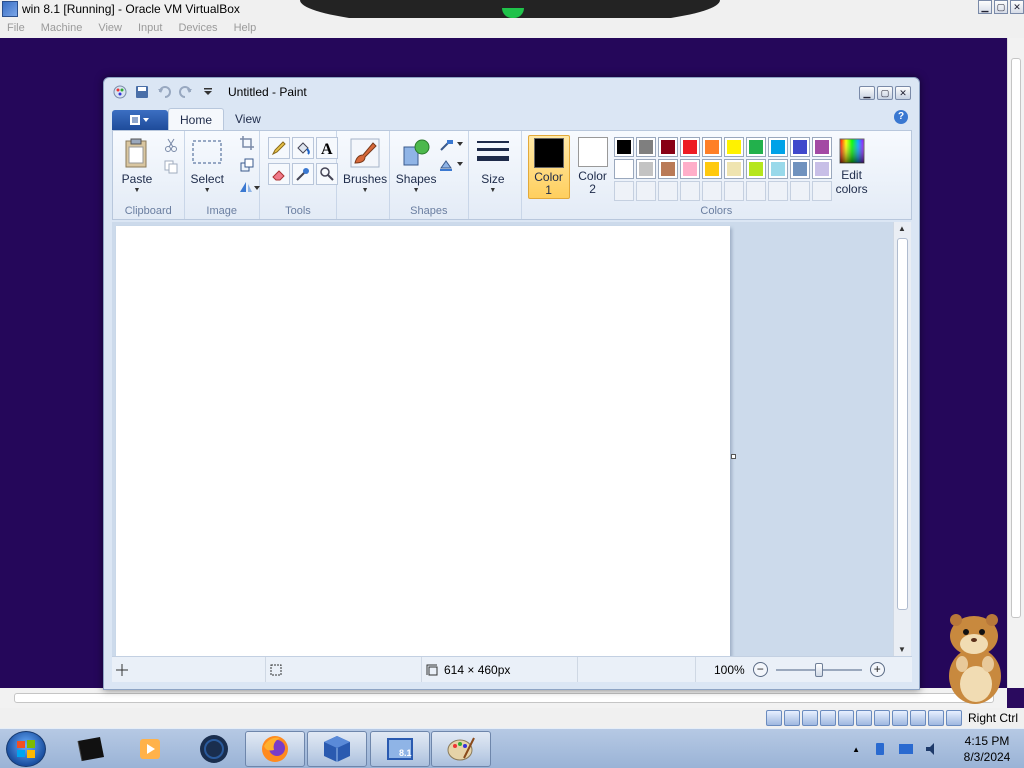 The height and width of the screenshot is (768, 1024). What do you see at coordinates (416, 165) in the screenshot?
I see `shapes-button: Shapes ▼` at bounding box center [416, 165].